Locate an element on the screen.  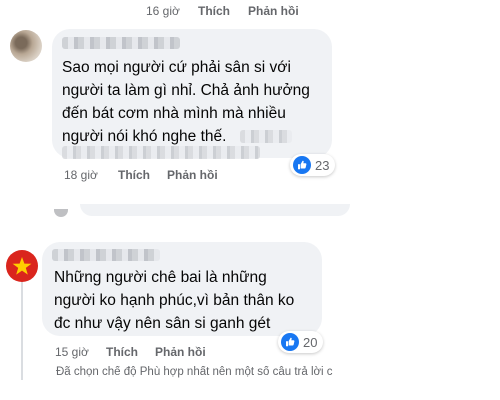
comment-line: Sao mọi người cứ phải sân si với is located at coordinates (176, 67).